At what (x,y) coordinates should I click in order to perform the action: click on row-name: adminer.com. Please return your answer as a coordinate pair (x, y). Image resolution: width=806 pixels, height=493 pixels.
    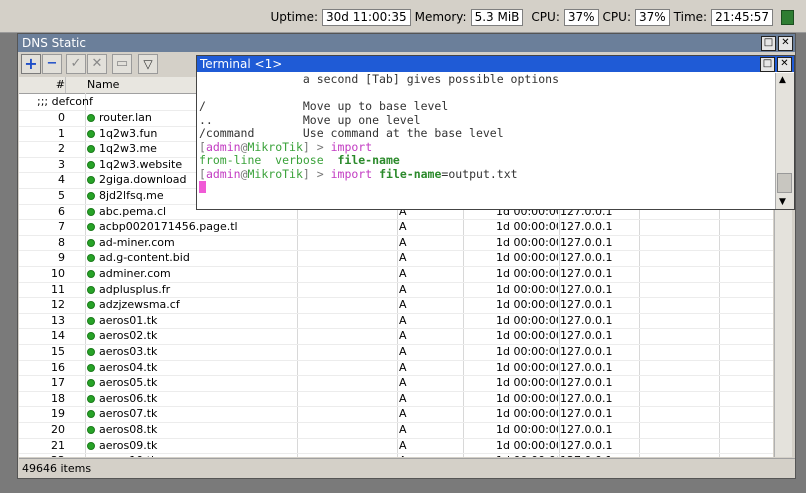
    Looking at the image, I should click on (192, 273).